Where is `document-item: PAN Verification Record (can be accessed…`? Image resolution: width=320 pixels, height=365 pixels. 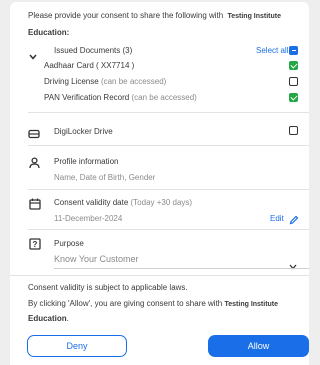 document-item: PAN Verification Record (can be accessed… is located at coordinates (120, 97).